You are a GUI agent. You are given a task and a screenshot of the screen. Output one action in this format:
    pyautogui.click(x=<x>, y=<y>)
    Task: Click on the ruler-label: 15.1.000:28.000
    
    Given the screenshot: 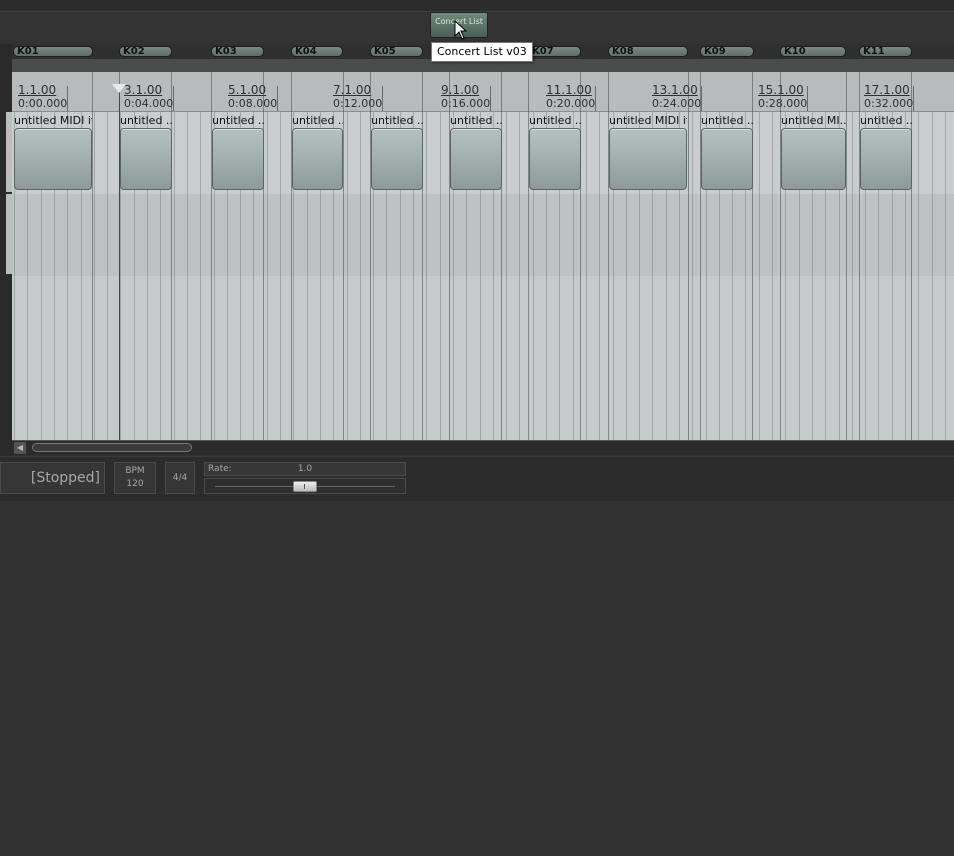 What is the action you would take?
    pyautogui.click(x=783, y=97)
    